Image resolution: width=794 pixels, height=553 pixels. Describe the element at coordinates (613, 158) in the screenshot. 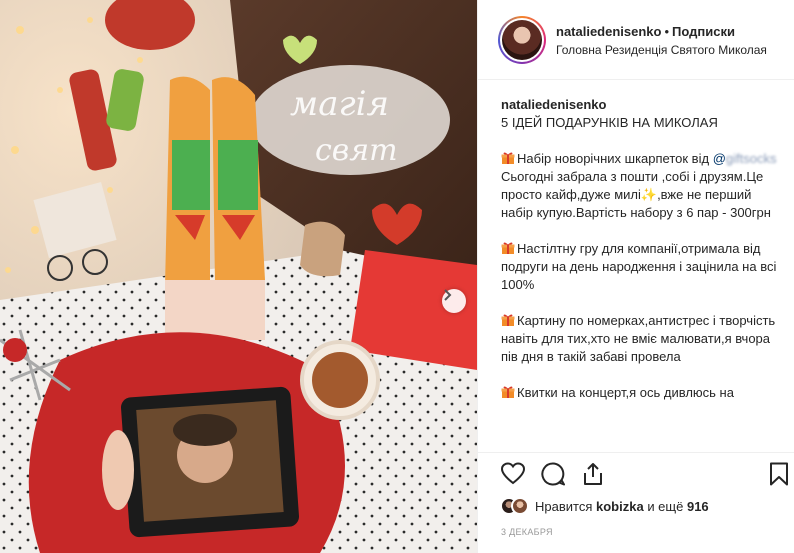

I see `caption-item-1-text: Набір новорічних шкарпеток від` at that location.